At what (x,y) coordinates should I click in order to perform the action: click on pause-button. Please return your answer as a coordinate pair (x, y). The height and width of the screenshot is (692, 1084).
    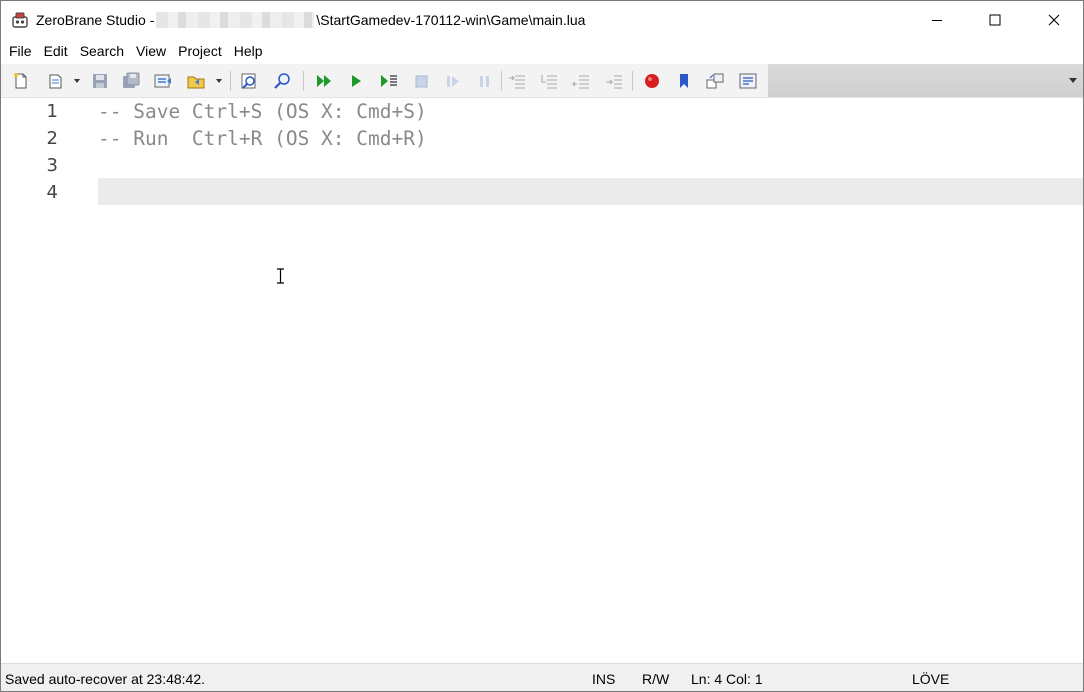
    Looking at the image, I should click on (484, 81).